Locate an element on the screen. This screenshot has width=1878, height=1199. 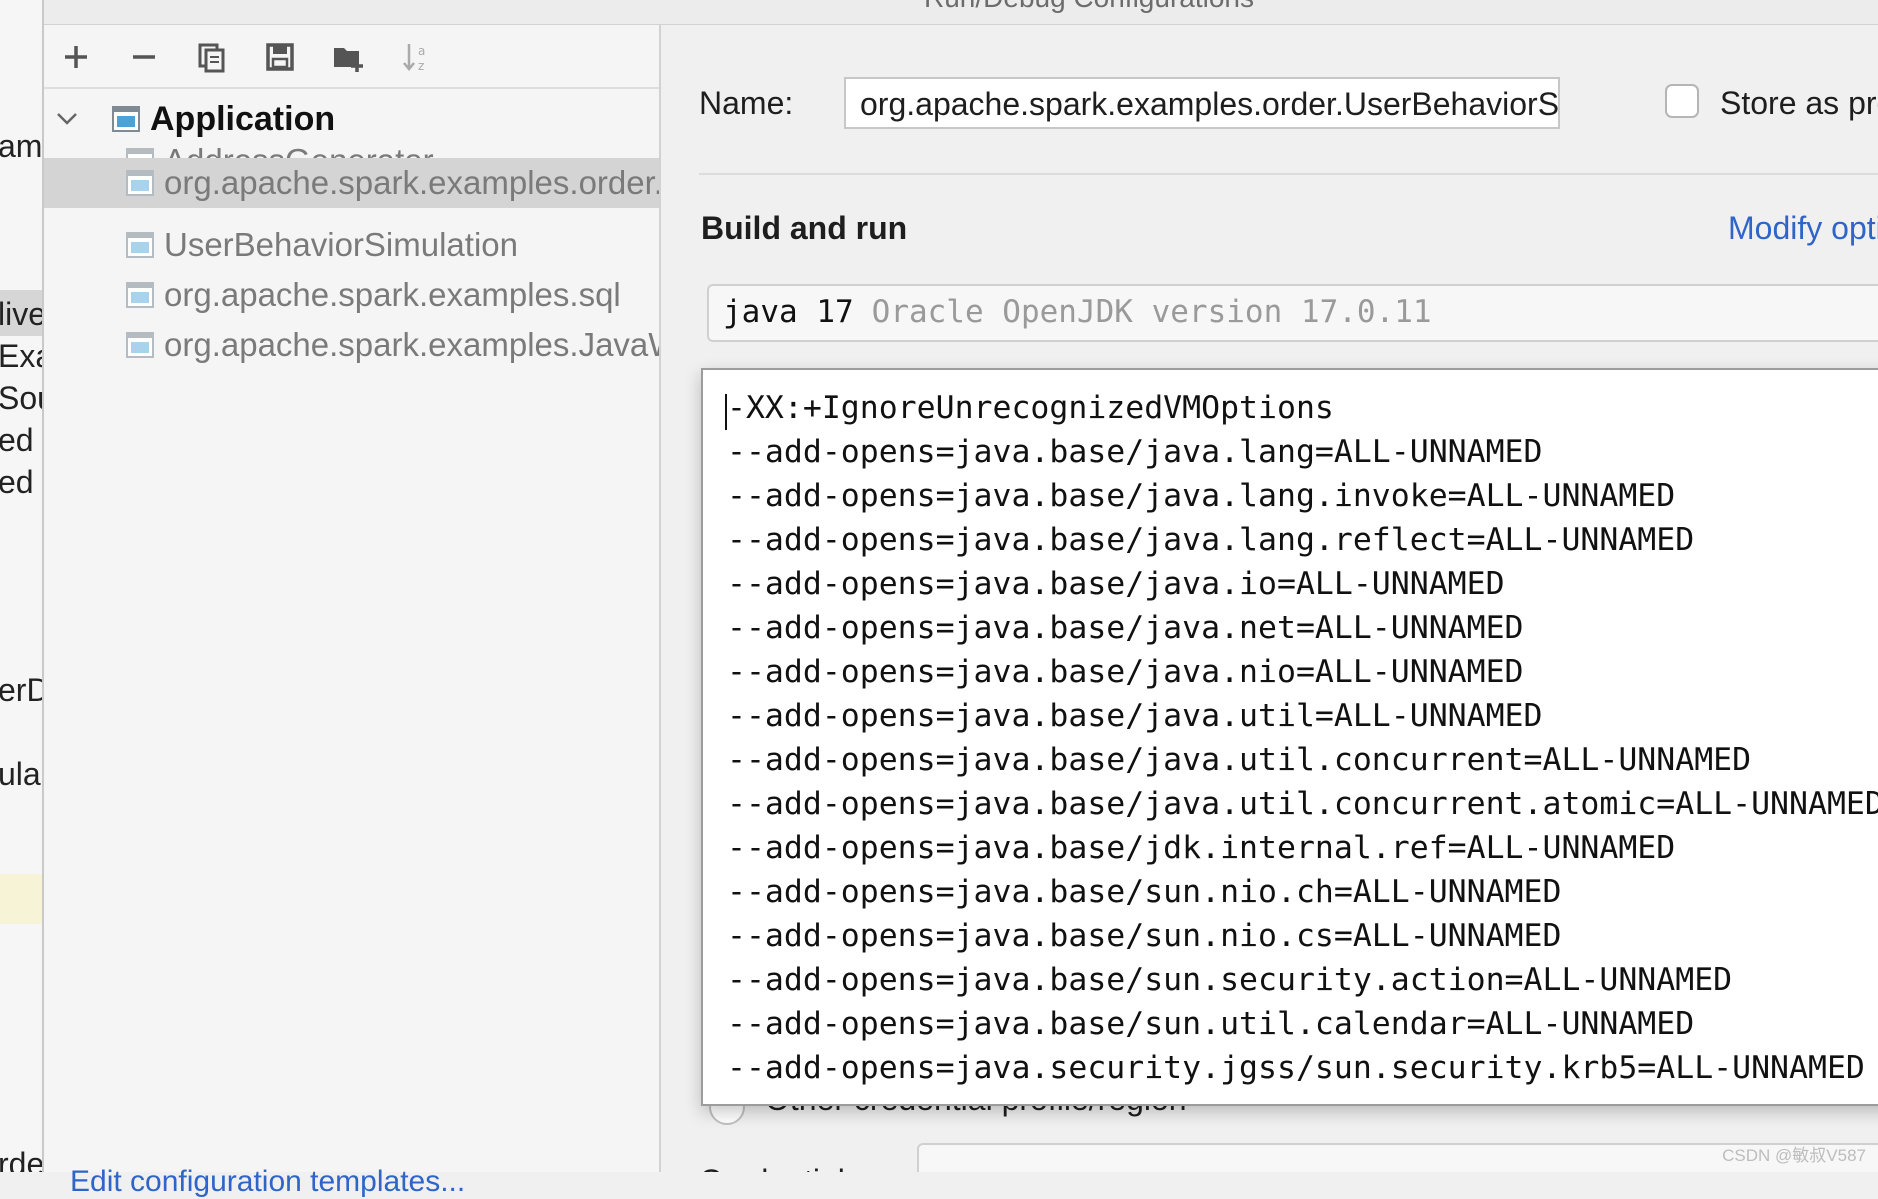
credentials-label: Credentials: is located at coordinates (784, 1167).